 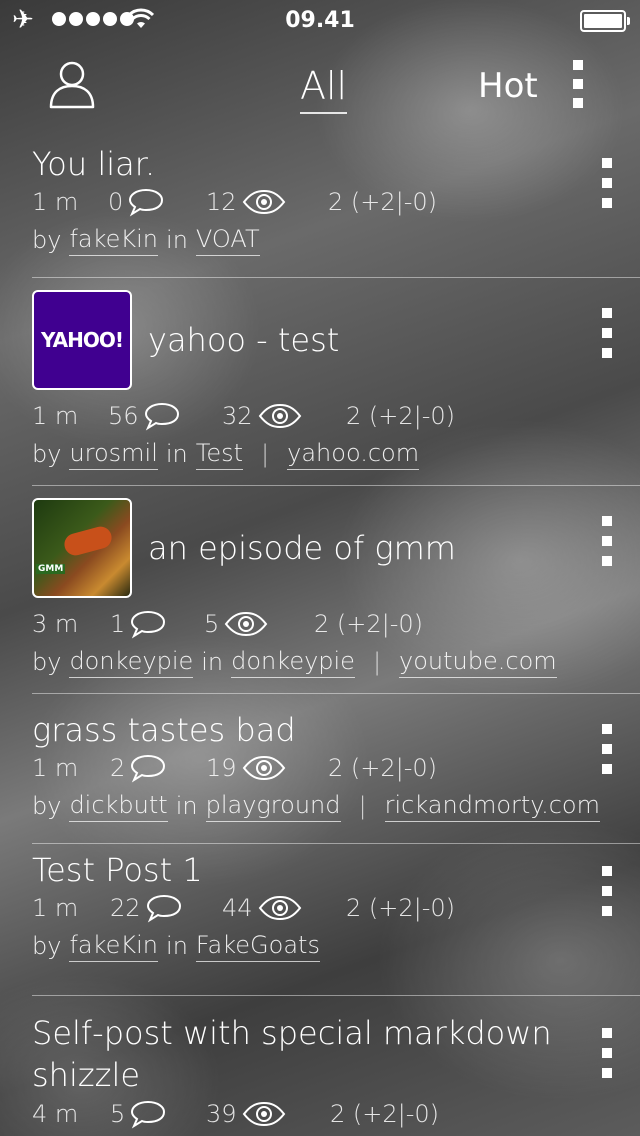 What do you see at coordinates (578, 84) in the screenshot?
I see `overflow-menu-icon` at bounding box center [578, 84].